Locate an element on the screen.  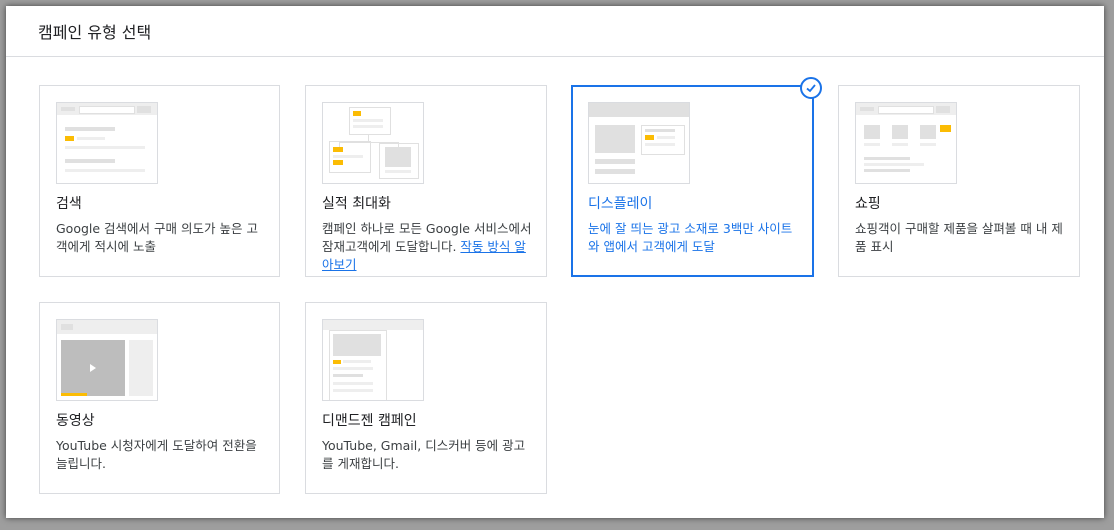
page-title: 캠페인 유형 선택 is located at coordinates (95, 32).